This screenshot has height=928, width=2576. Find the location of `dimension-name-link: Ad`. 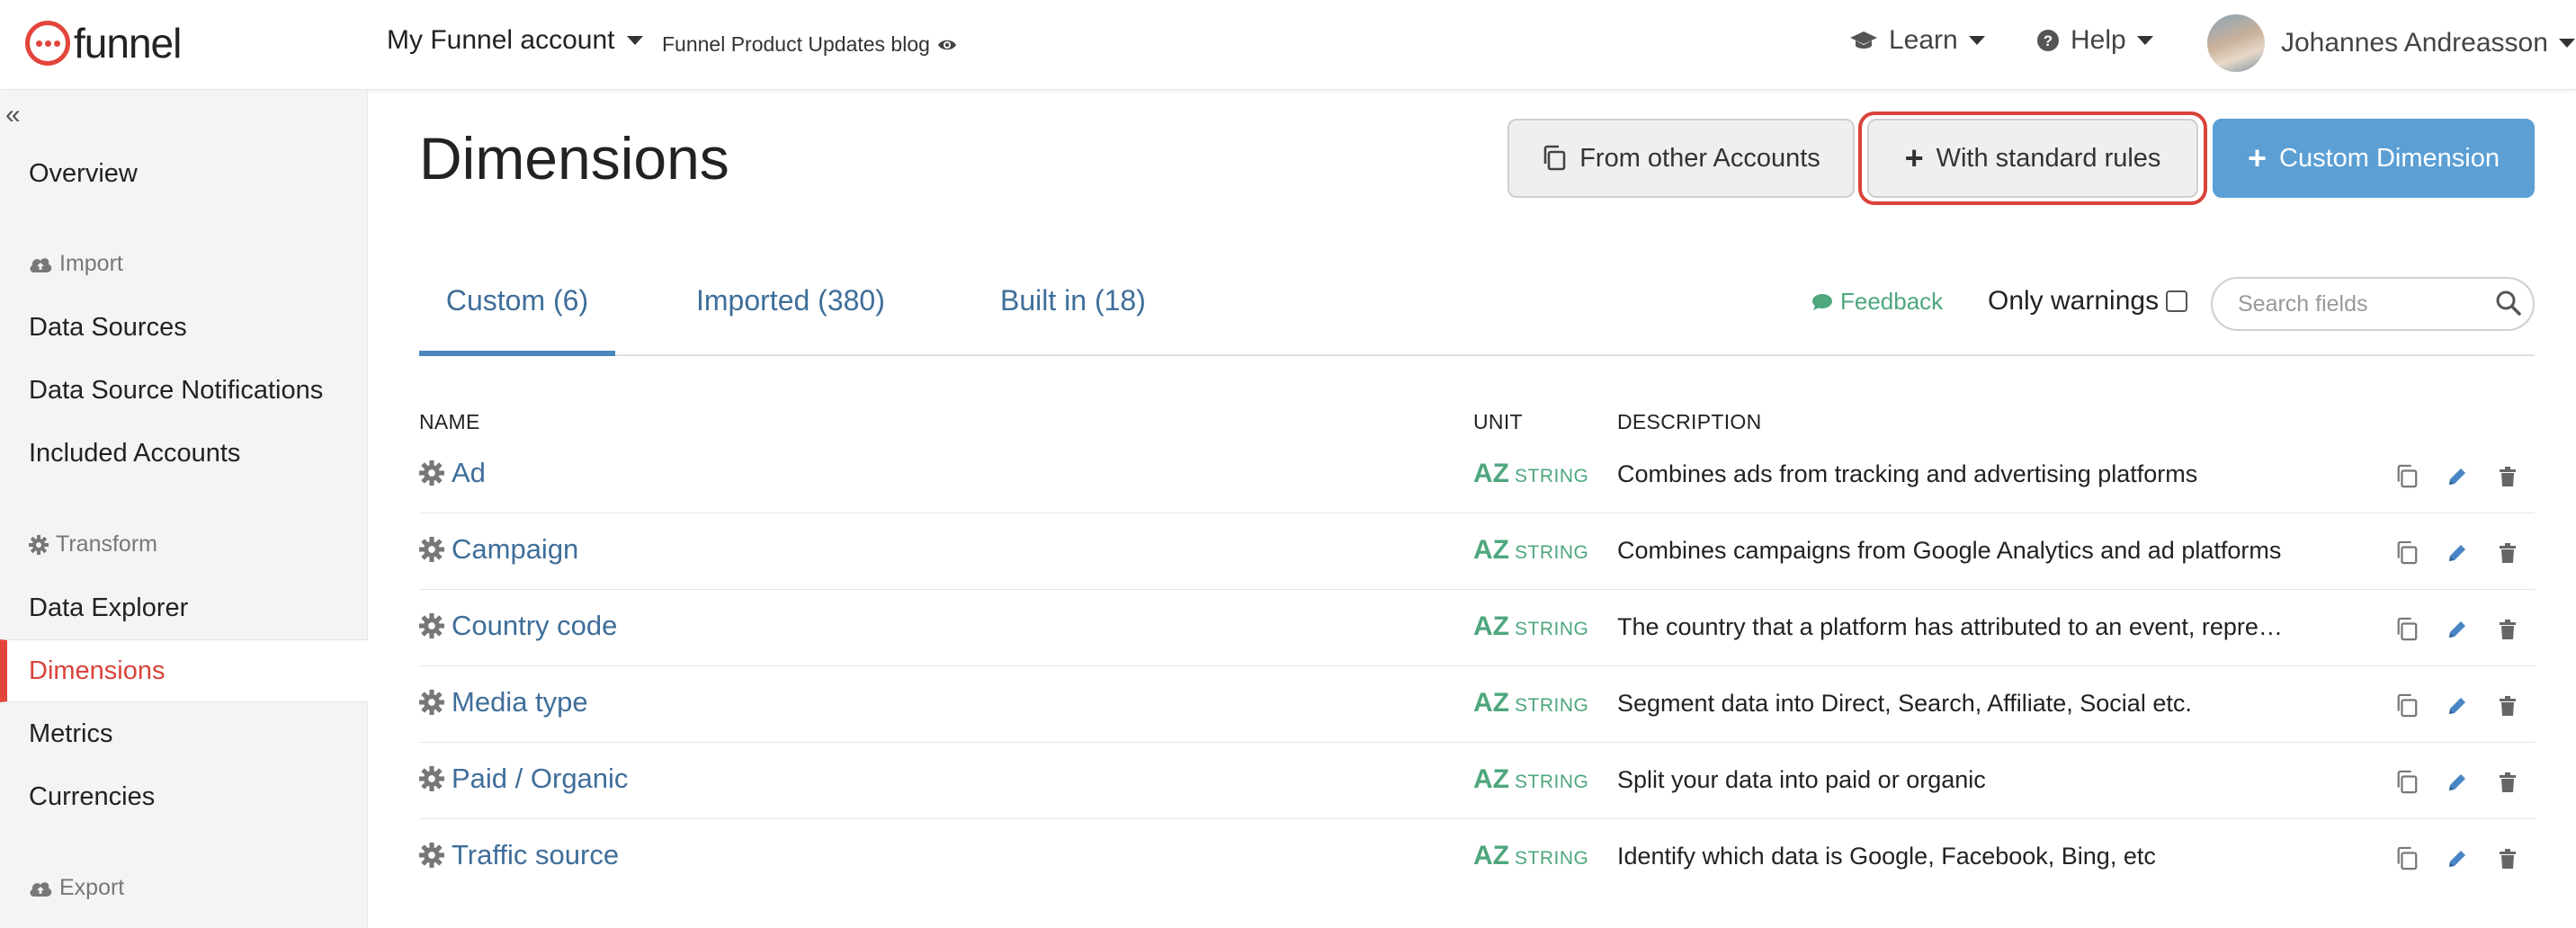

dimension-name-link: Ad is located at coordinates (452, 473).